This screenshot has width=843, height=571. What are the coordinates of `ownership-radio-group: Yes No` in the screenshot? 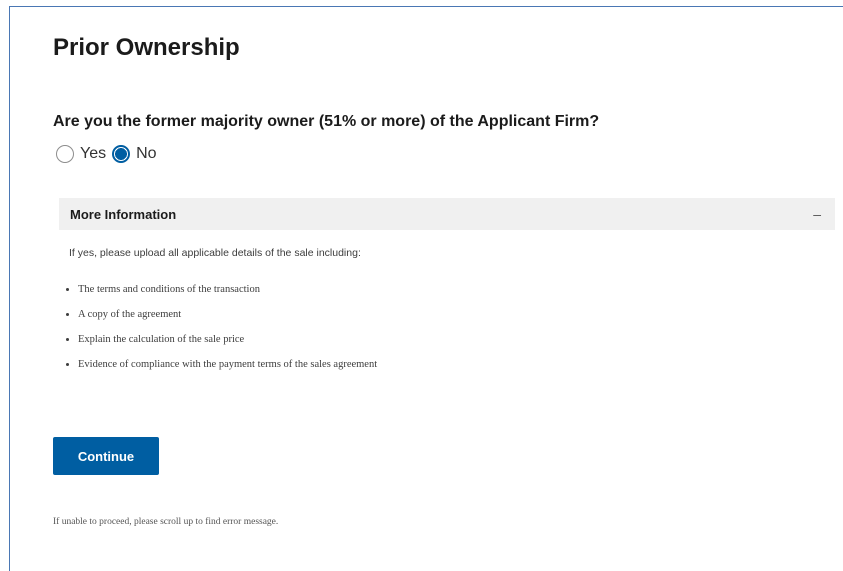 It's located at (109, 154).